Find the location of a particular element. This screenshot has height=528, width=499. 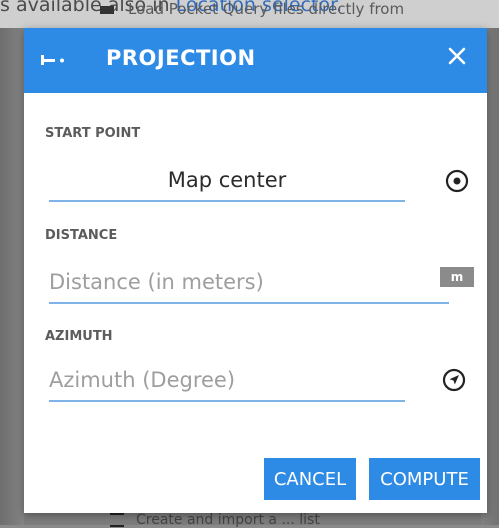

background-list-item: Load Pocket Query files directly from is located at coordinates (252, 9).